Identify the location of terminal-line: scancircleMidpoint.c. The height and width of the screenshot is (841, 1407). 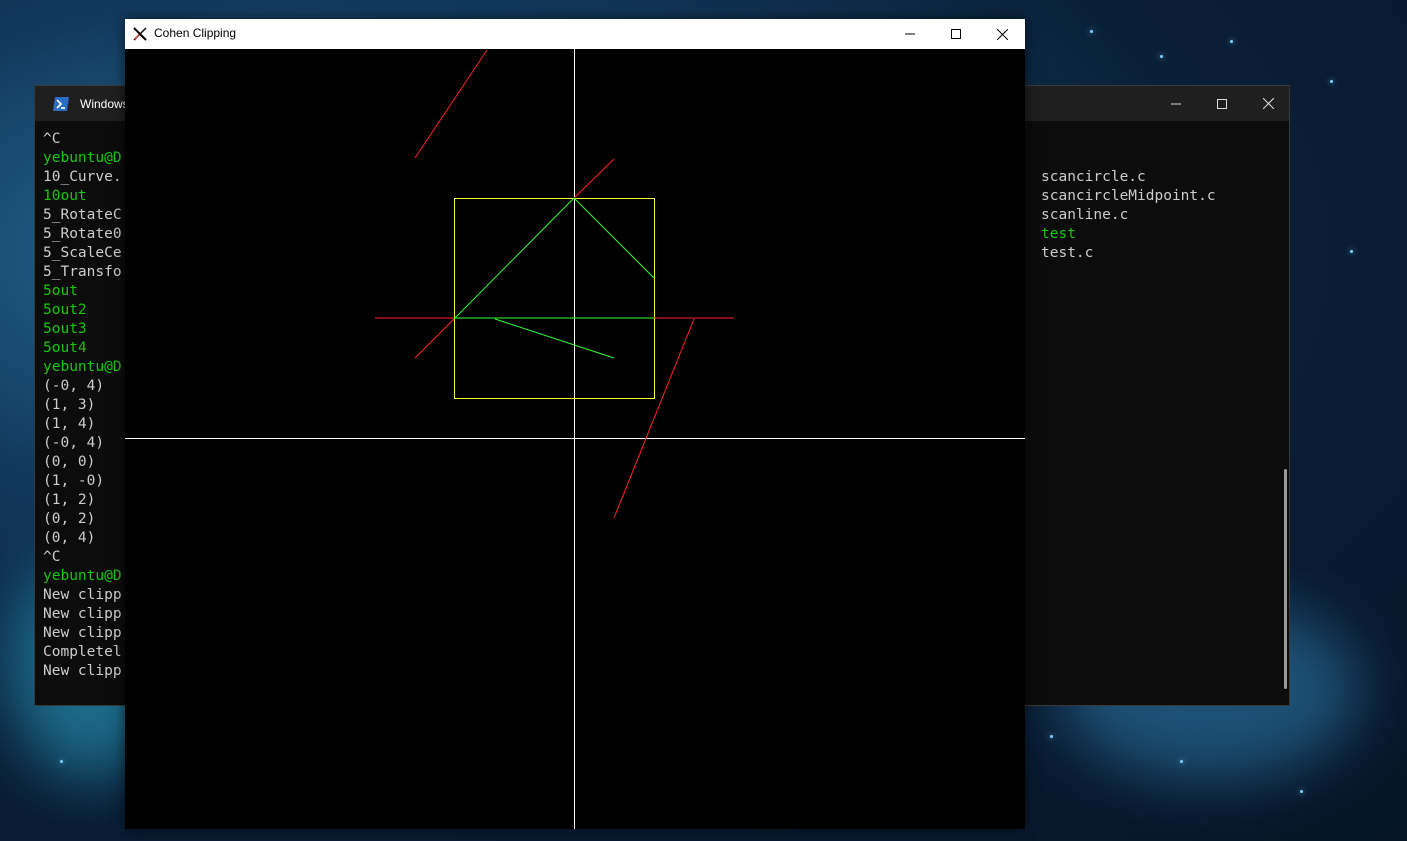
(1128, 196).